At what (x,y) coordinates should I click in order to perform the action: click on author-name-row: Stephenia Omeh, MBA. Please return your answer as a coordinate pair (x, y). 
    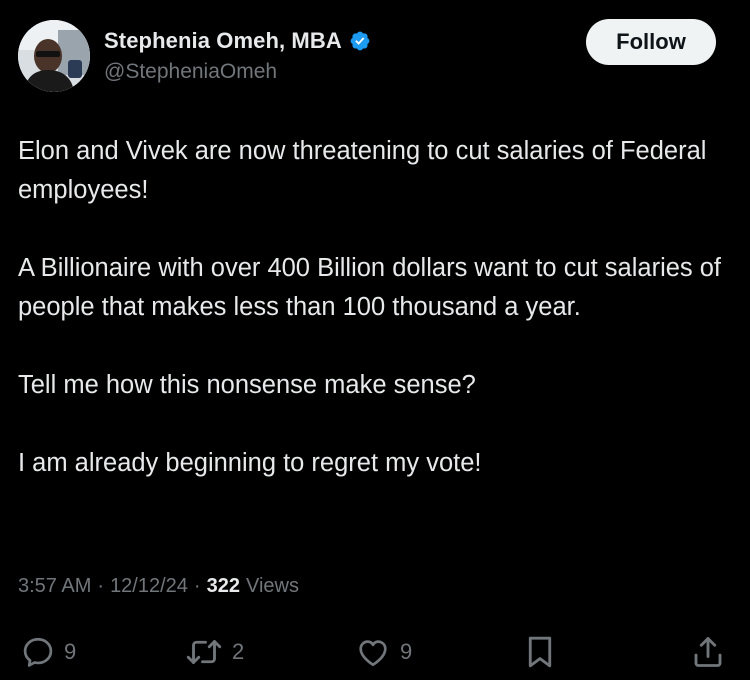
    Looking at the image, I should click on (237, 41).